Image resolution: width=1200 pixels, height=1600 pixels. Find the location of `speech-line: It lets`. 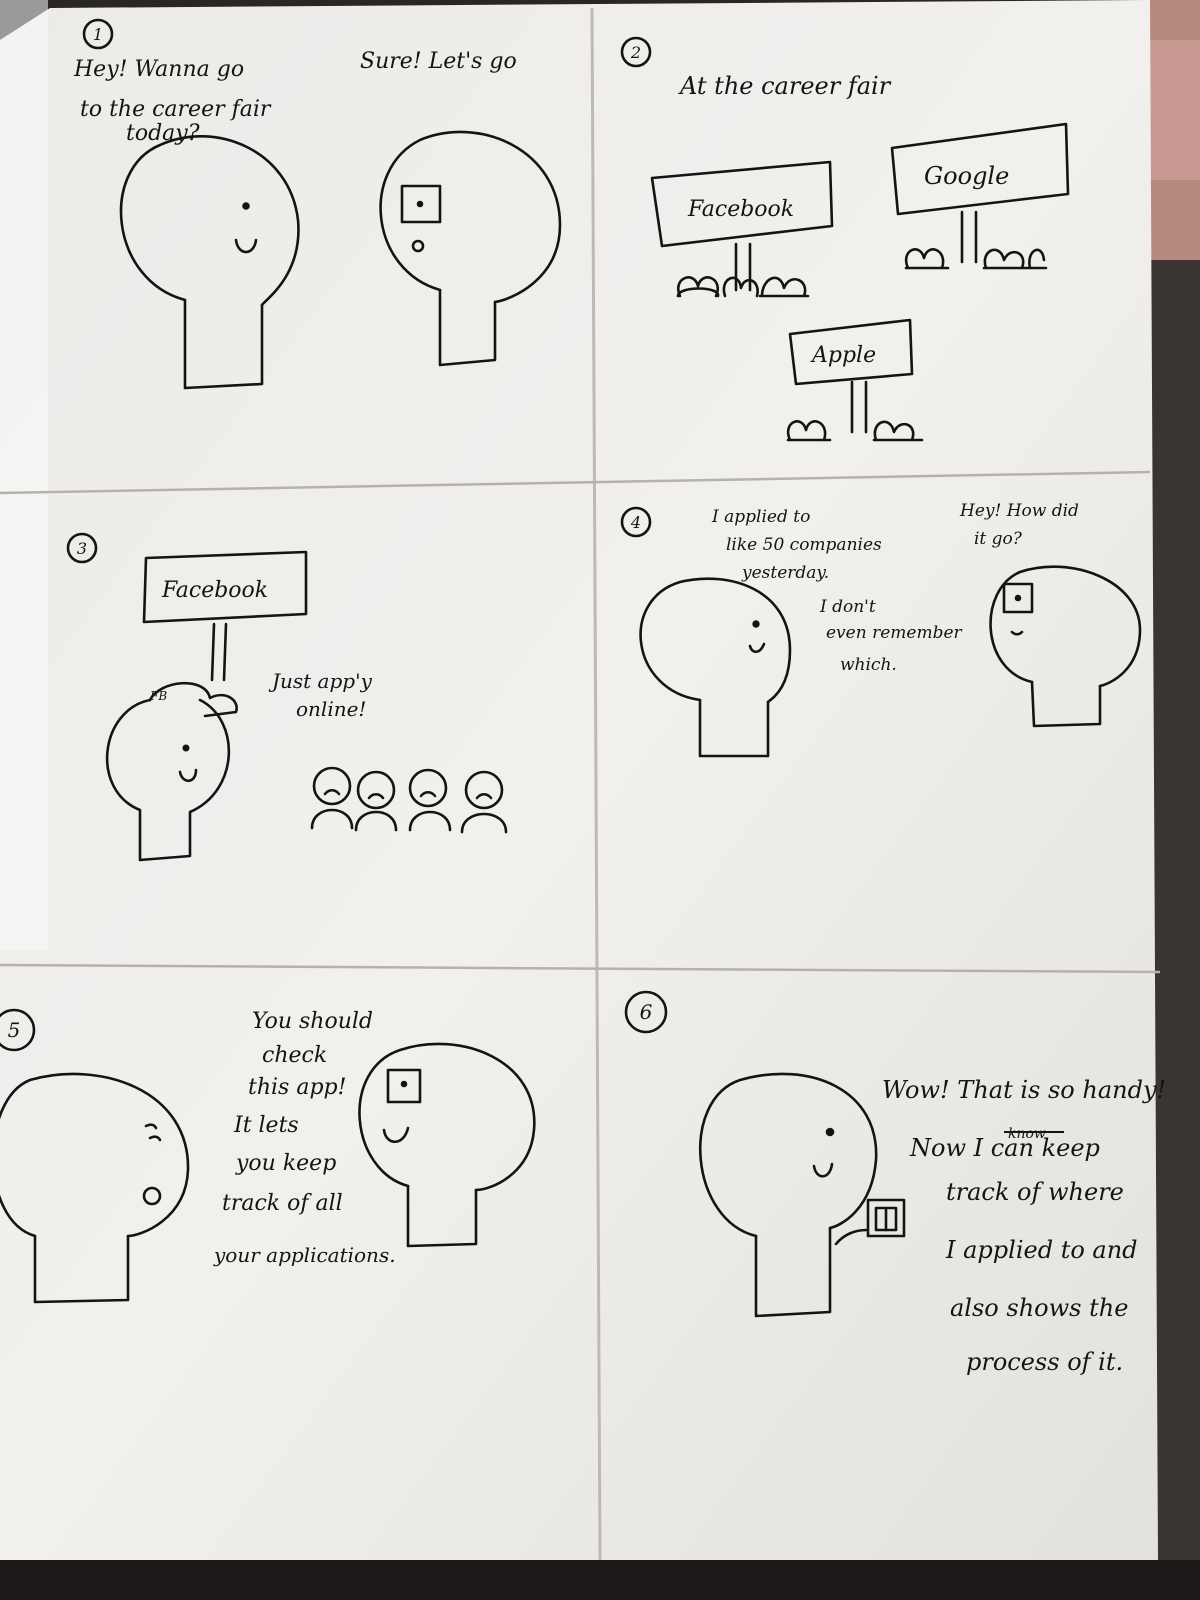

speech-line: It lets is located at coordinates (266, 1125).